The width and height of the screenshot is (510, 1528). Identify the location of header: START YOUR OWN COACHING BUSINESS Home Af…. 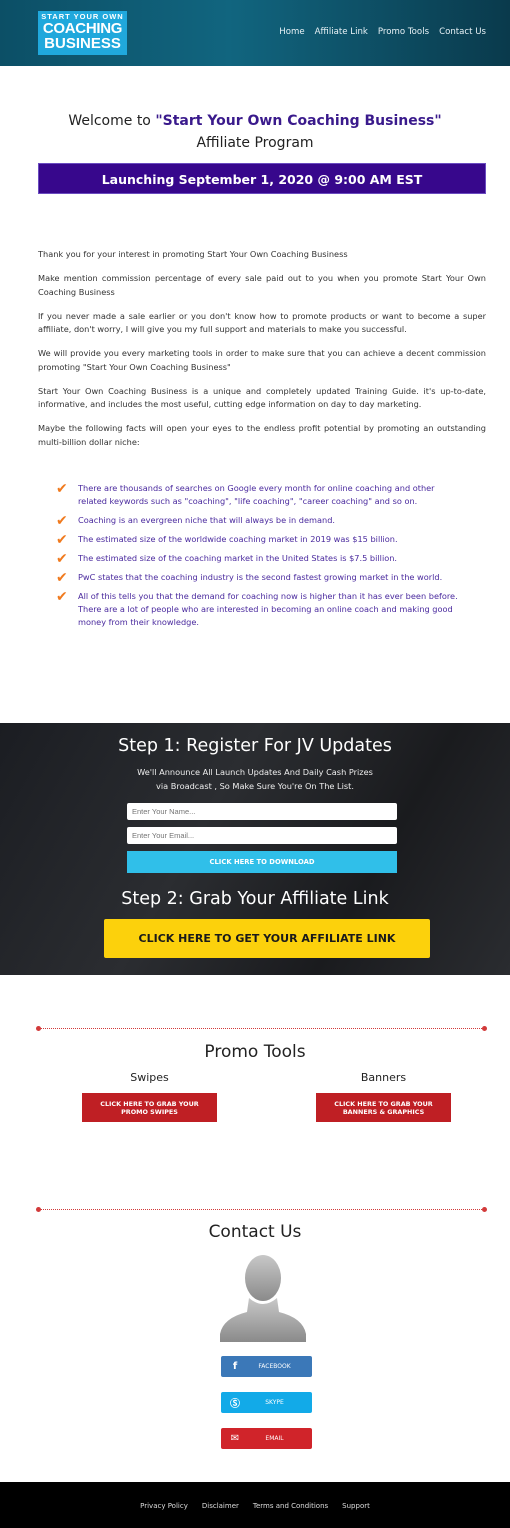
(255, 33).